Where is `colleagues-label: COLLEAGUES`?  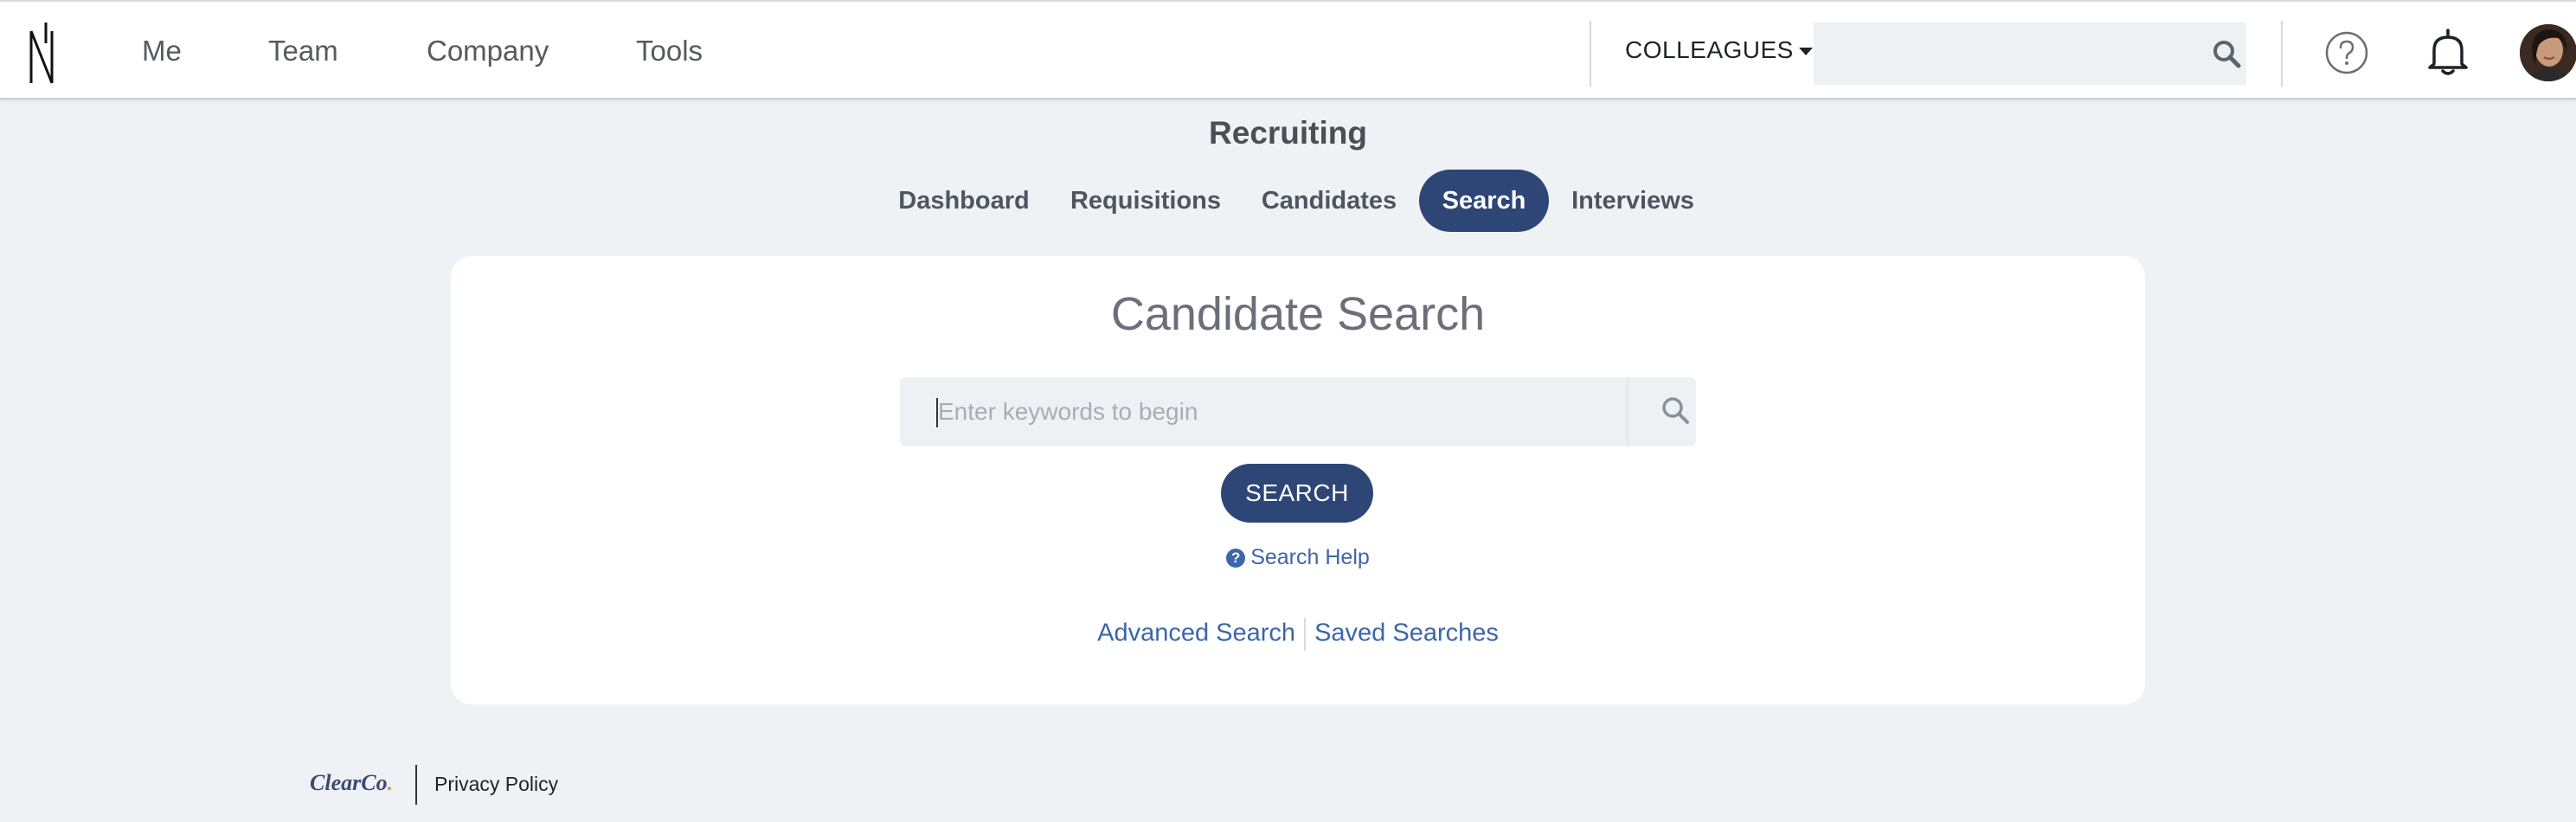 colleagues-label: COLLEAGUES is located at coordinates (1710, 49).